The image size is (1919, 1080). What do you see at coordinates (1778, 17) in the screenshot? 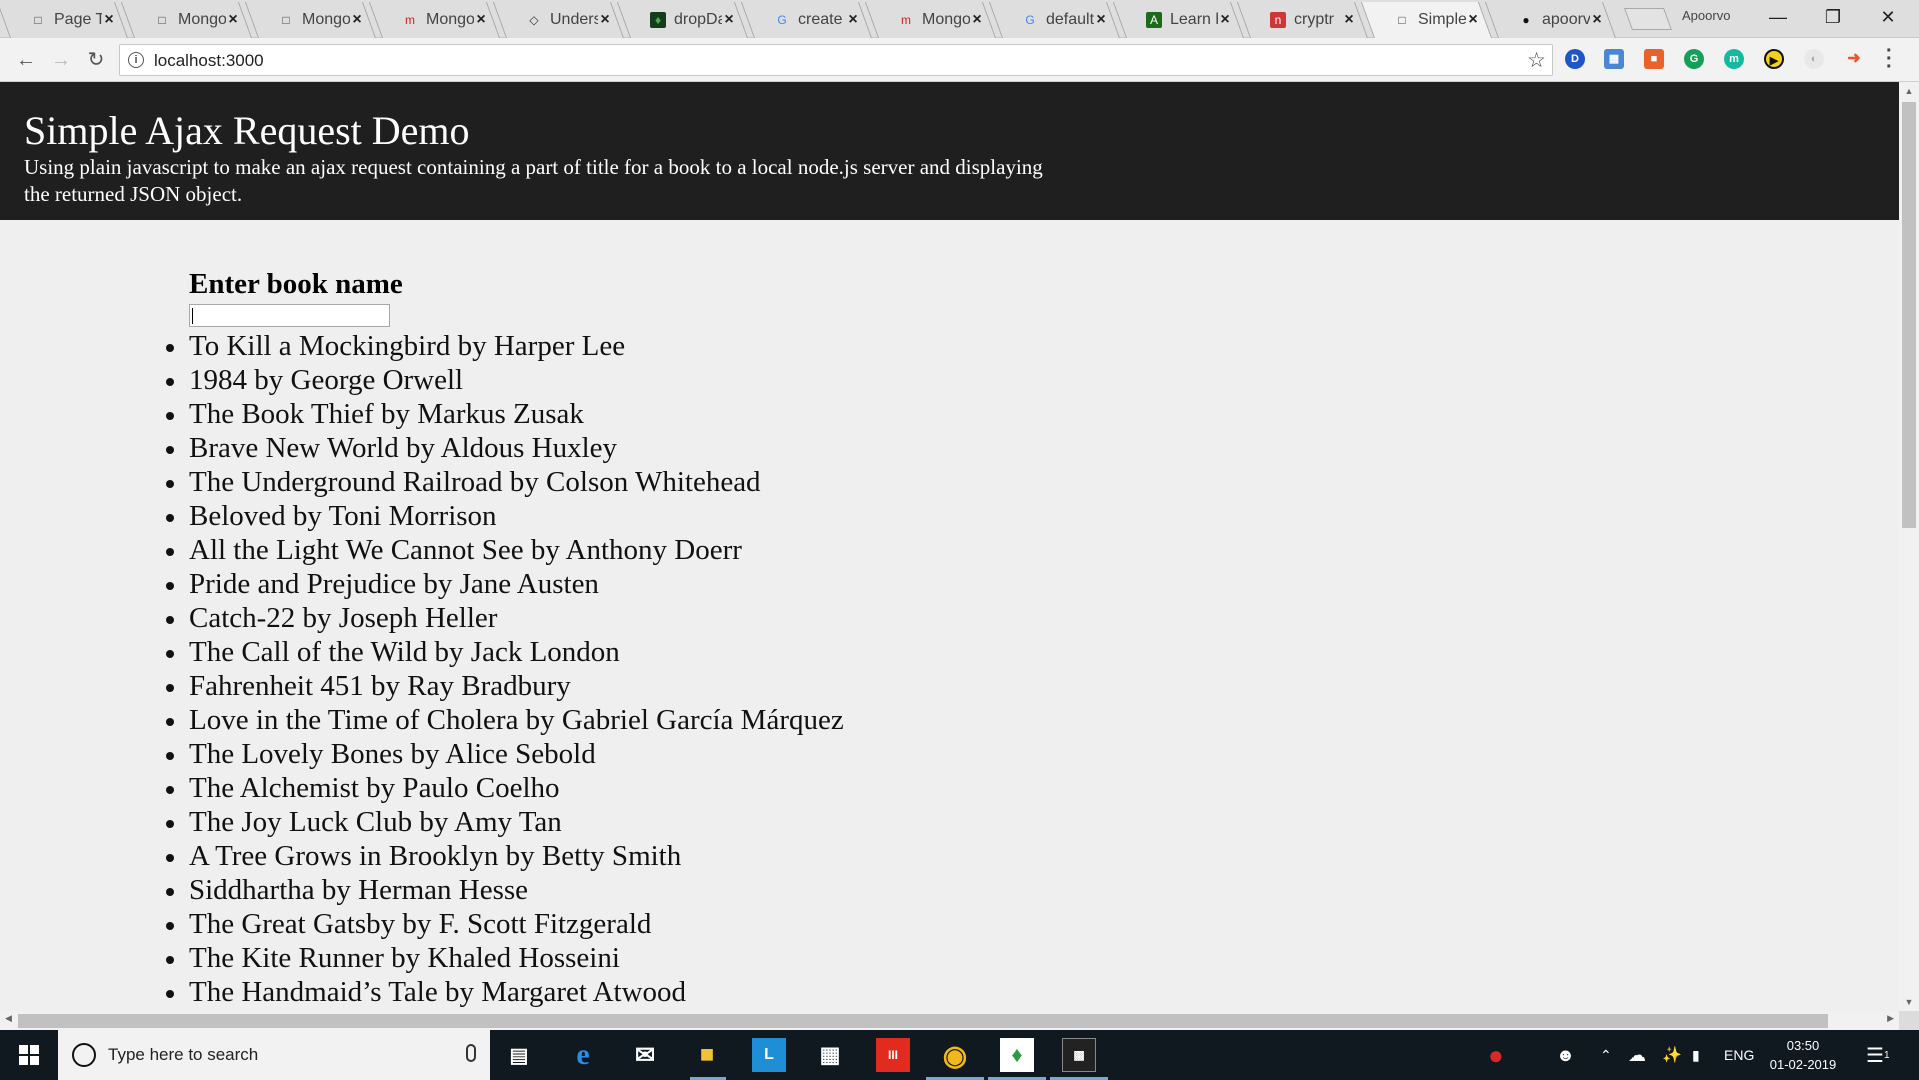
I see `minimize-icon: —` at bounding box center [1778, 17].